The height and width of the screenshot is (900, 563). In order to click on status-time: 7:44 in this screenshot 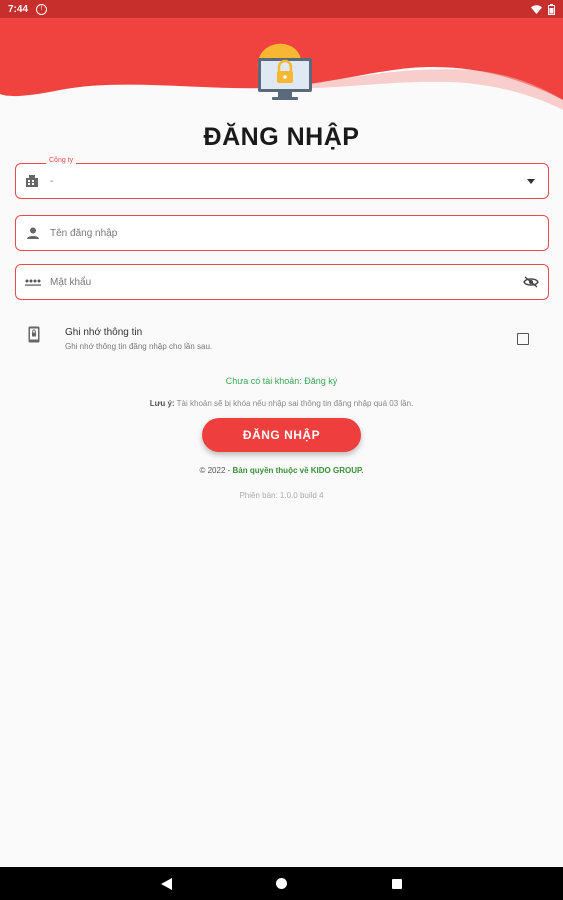, I will do `click(18, 9)`.